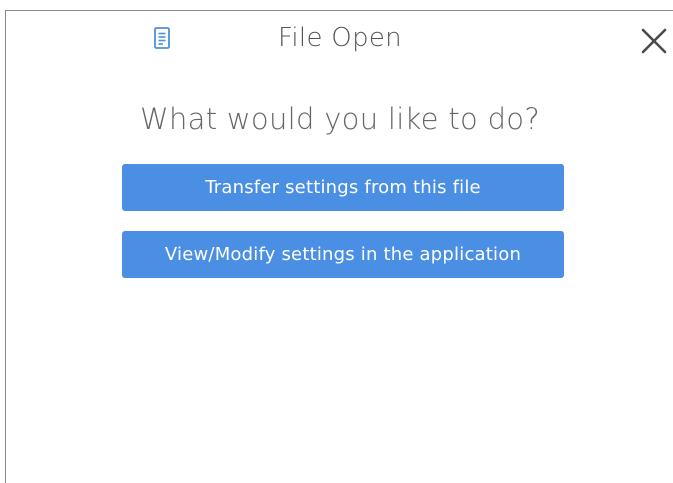  Describe the element at coordinates (654, 41) in the screenshot. I see `close-button` at that location.